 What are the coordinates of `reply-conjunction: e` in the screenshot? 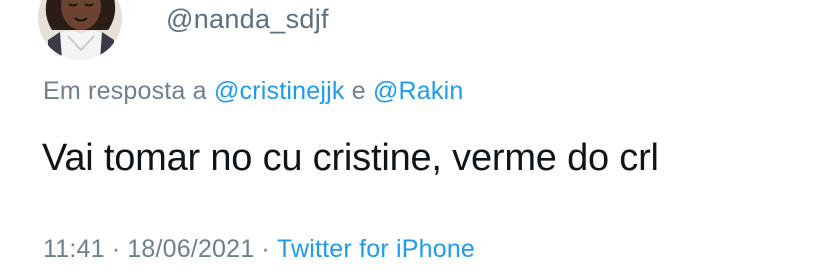 It's located at (358, 91).